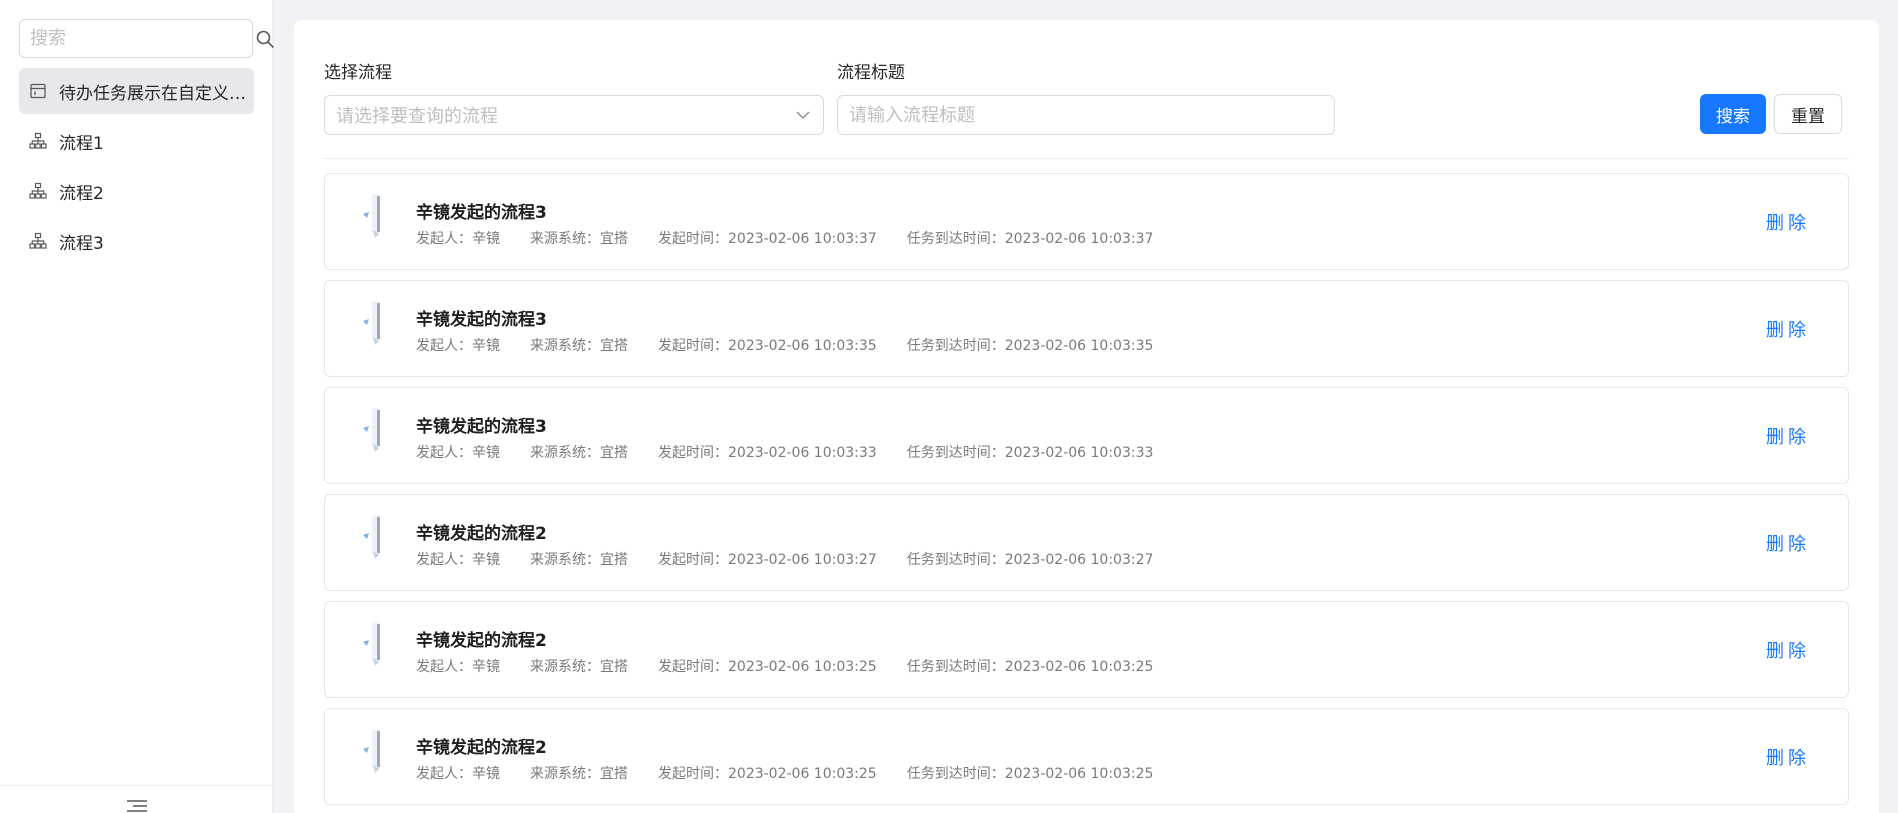 This screenshot has width=1898, height=813. I want to click on sidebar-item-label: 流程1, so click(81, 143).